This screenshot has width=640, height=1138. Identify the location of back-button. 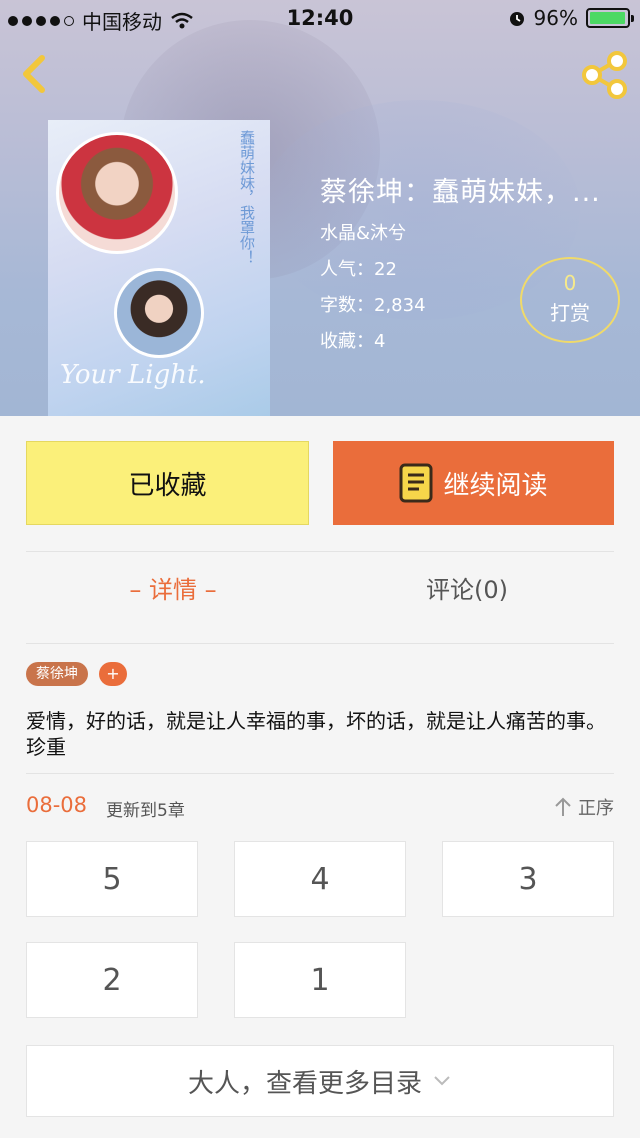
(34, 74).